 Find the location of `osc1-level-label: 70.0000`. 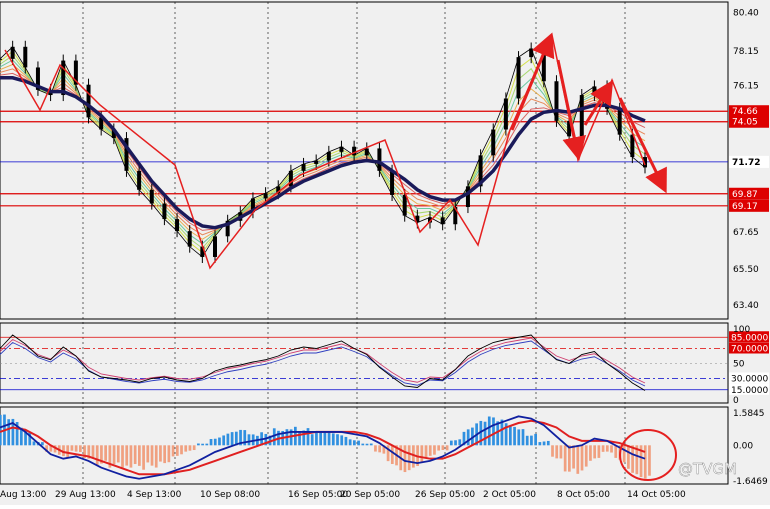

osc1-level-label: 70.0000 is located at coordinates (749, 350).